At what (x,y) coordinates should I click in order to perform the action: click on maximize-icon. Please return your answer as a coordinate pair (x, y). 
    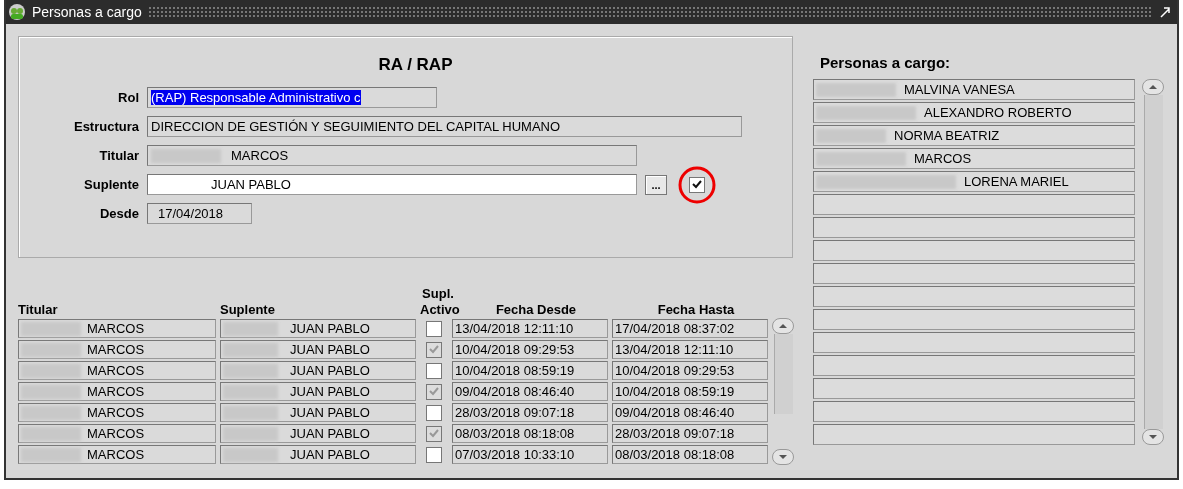
    Looking at the image, I should click on (1165, 12).